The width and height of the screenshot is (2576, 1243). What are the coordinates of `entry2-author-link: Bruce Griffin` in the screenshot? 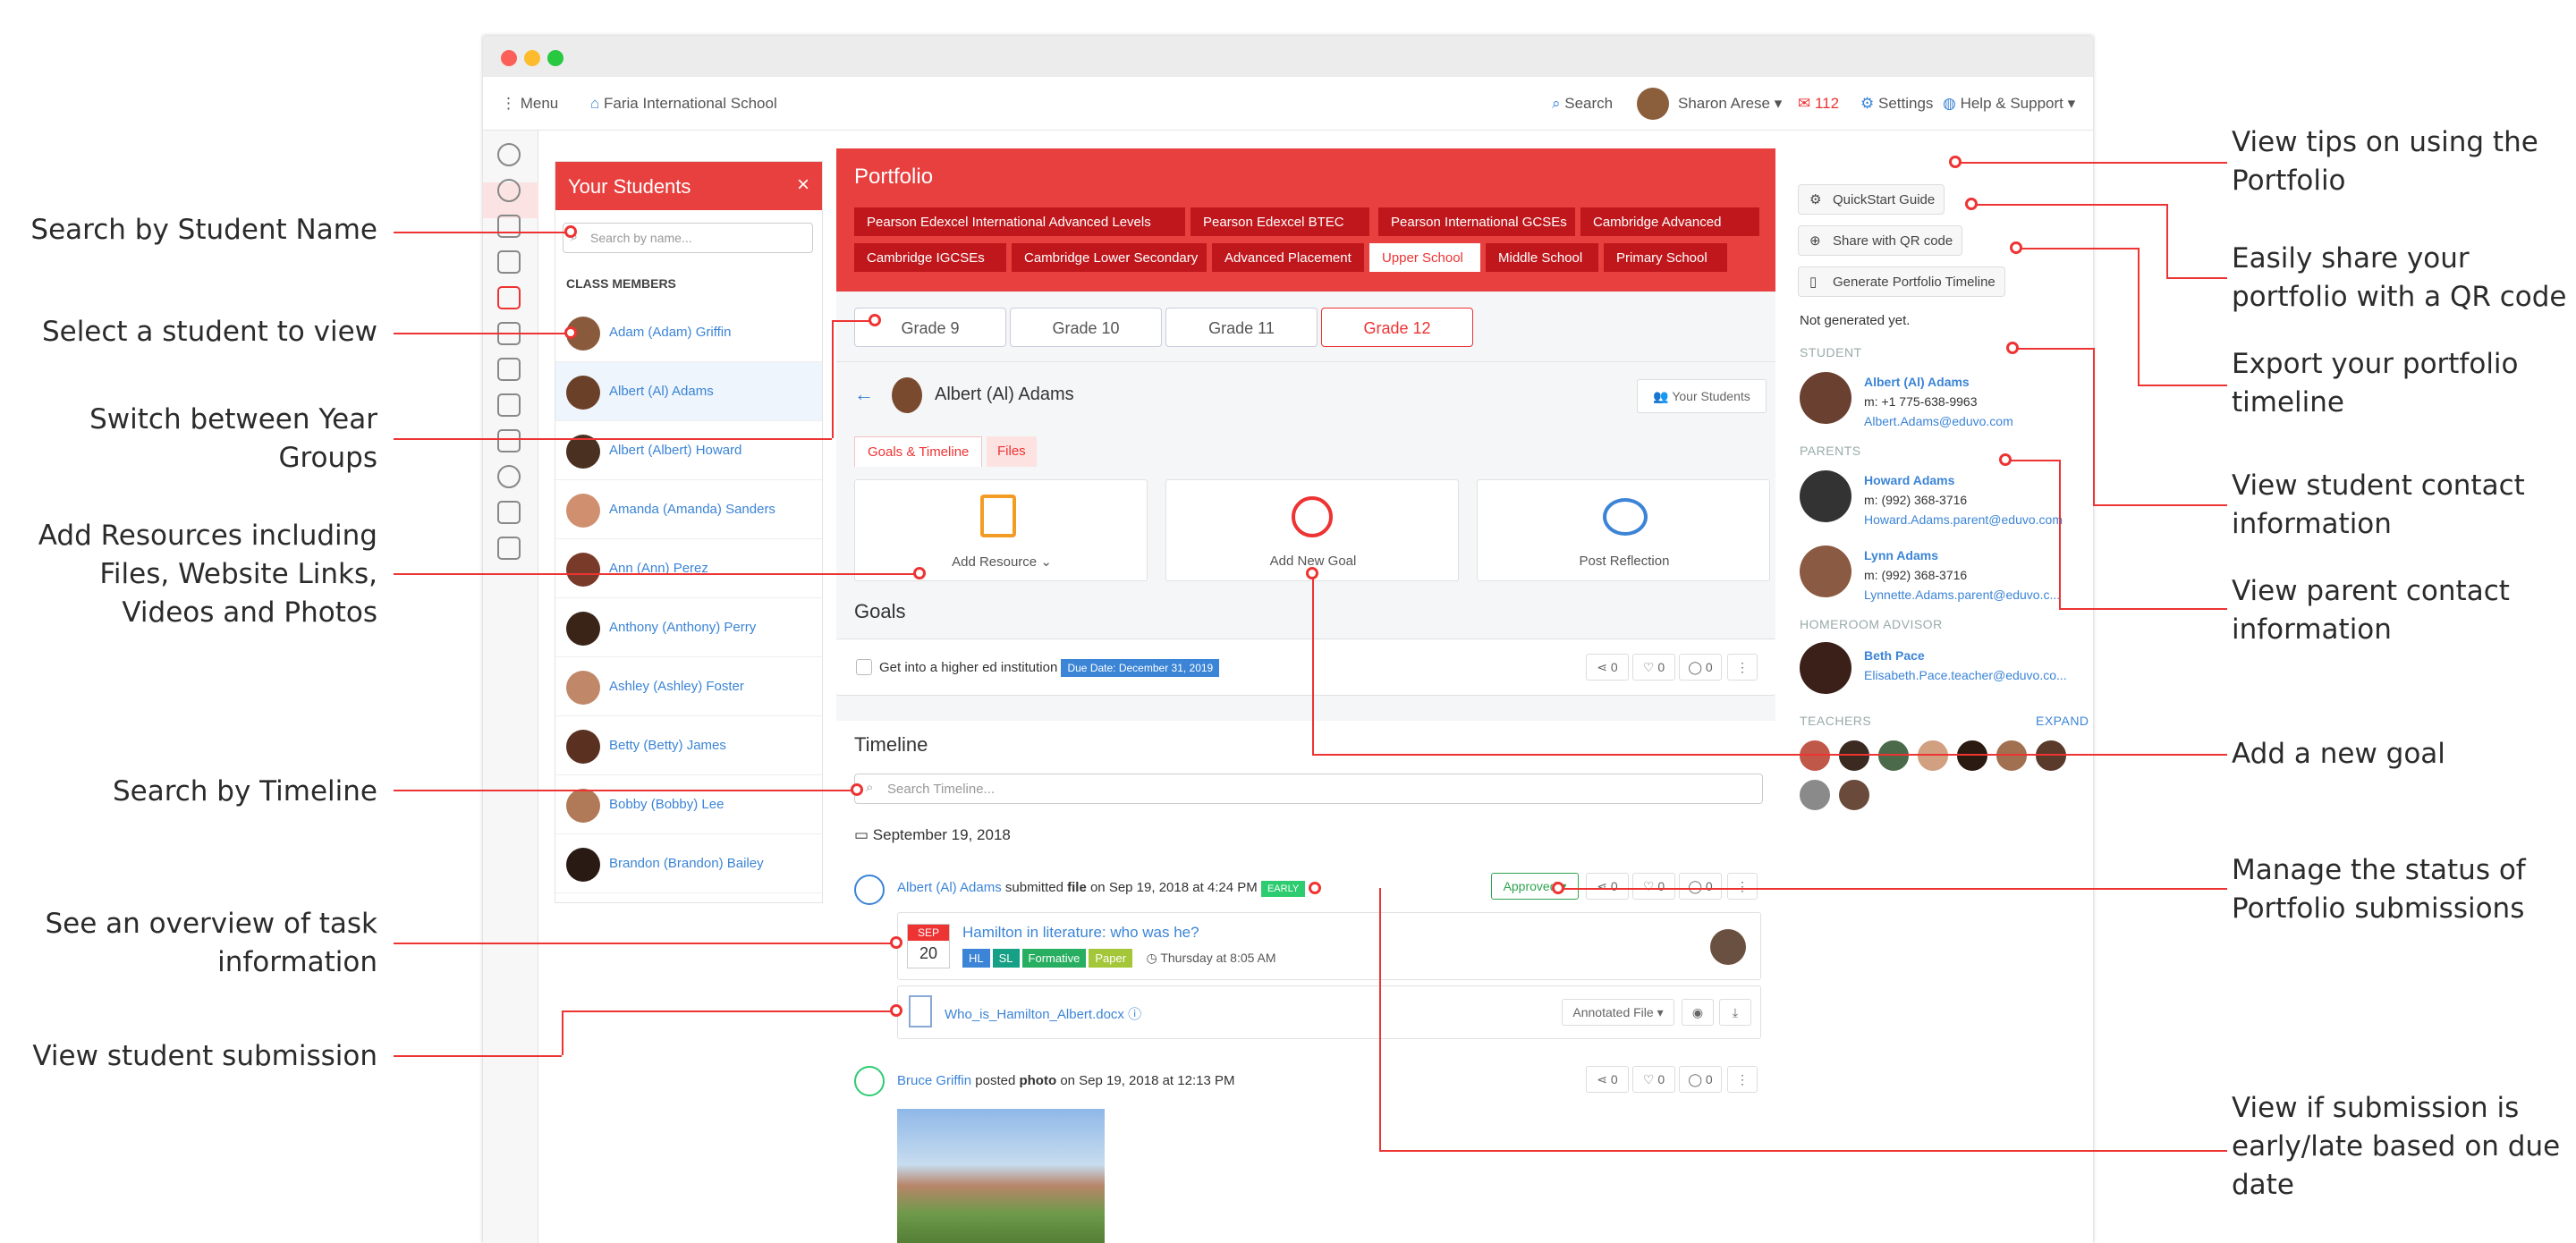 It's located at (934, 1080).